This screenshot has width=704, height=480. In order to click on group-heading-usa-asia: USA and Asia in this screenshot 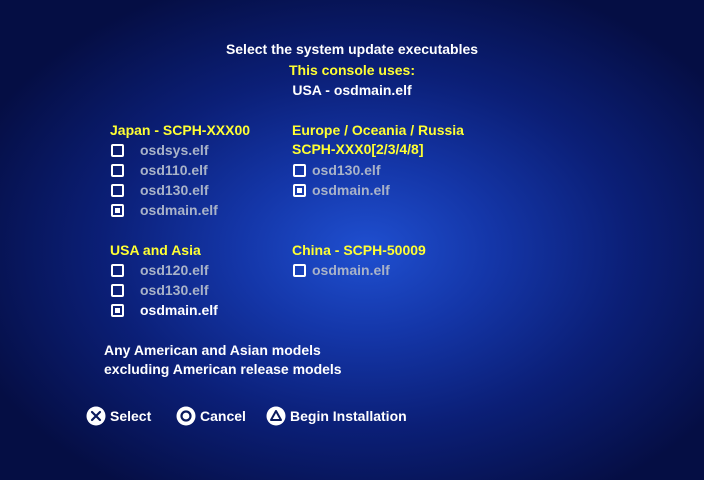, I will do `click(155, 250)`.